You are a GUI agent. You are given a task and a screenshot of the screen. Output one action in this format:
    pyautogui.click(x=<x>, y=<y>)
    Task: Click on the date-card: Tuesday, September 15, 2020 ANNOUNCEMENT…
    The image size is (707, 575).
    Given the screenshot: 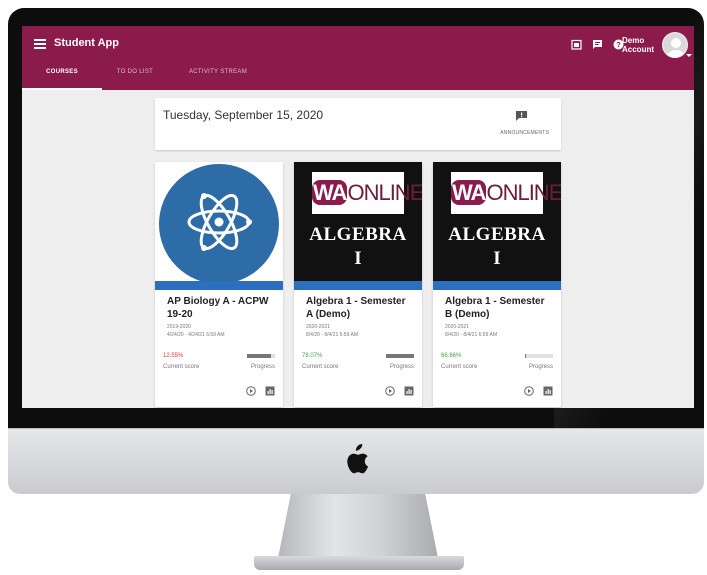 What is the action you would take?
    pyautogui.click(x=358, y=124)
    